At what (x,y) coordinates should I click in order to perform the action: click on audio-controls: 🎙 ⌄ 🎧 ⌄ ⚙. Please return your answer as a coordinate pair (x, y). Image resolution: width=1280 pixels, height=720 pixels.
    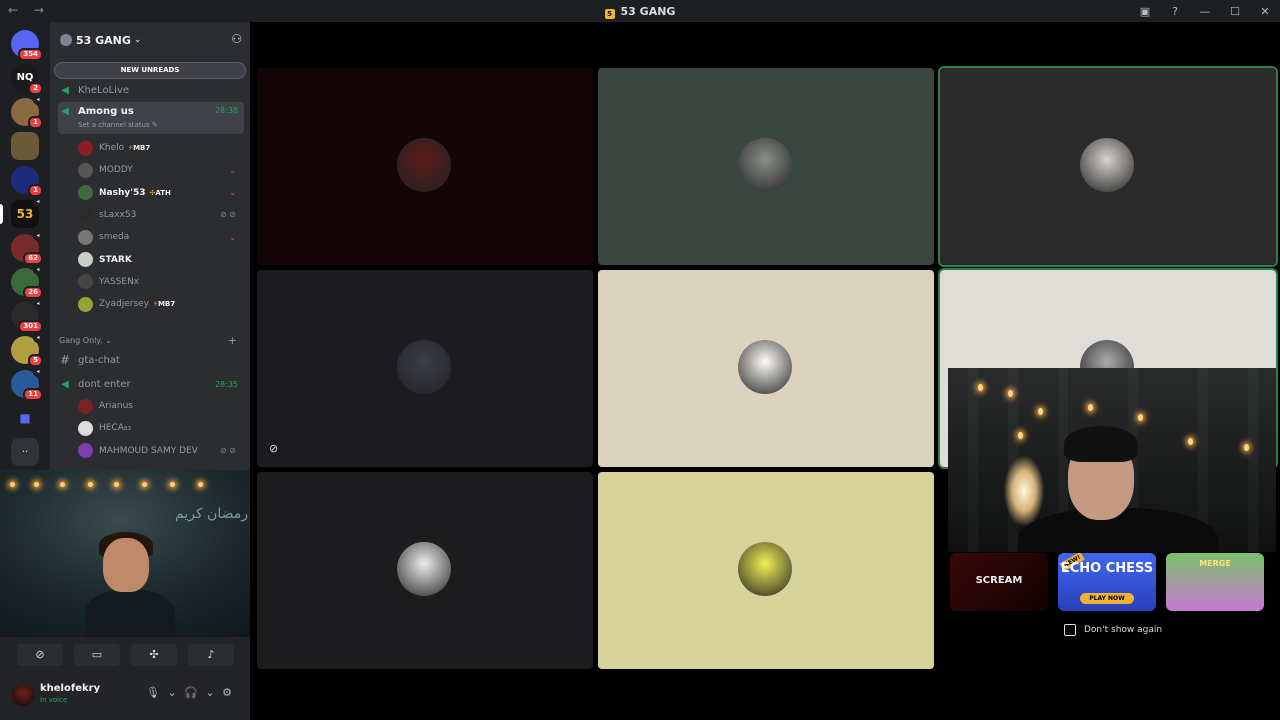
    Looking at the image, I should click on (190, 692).